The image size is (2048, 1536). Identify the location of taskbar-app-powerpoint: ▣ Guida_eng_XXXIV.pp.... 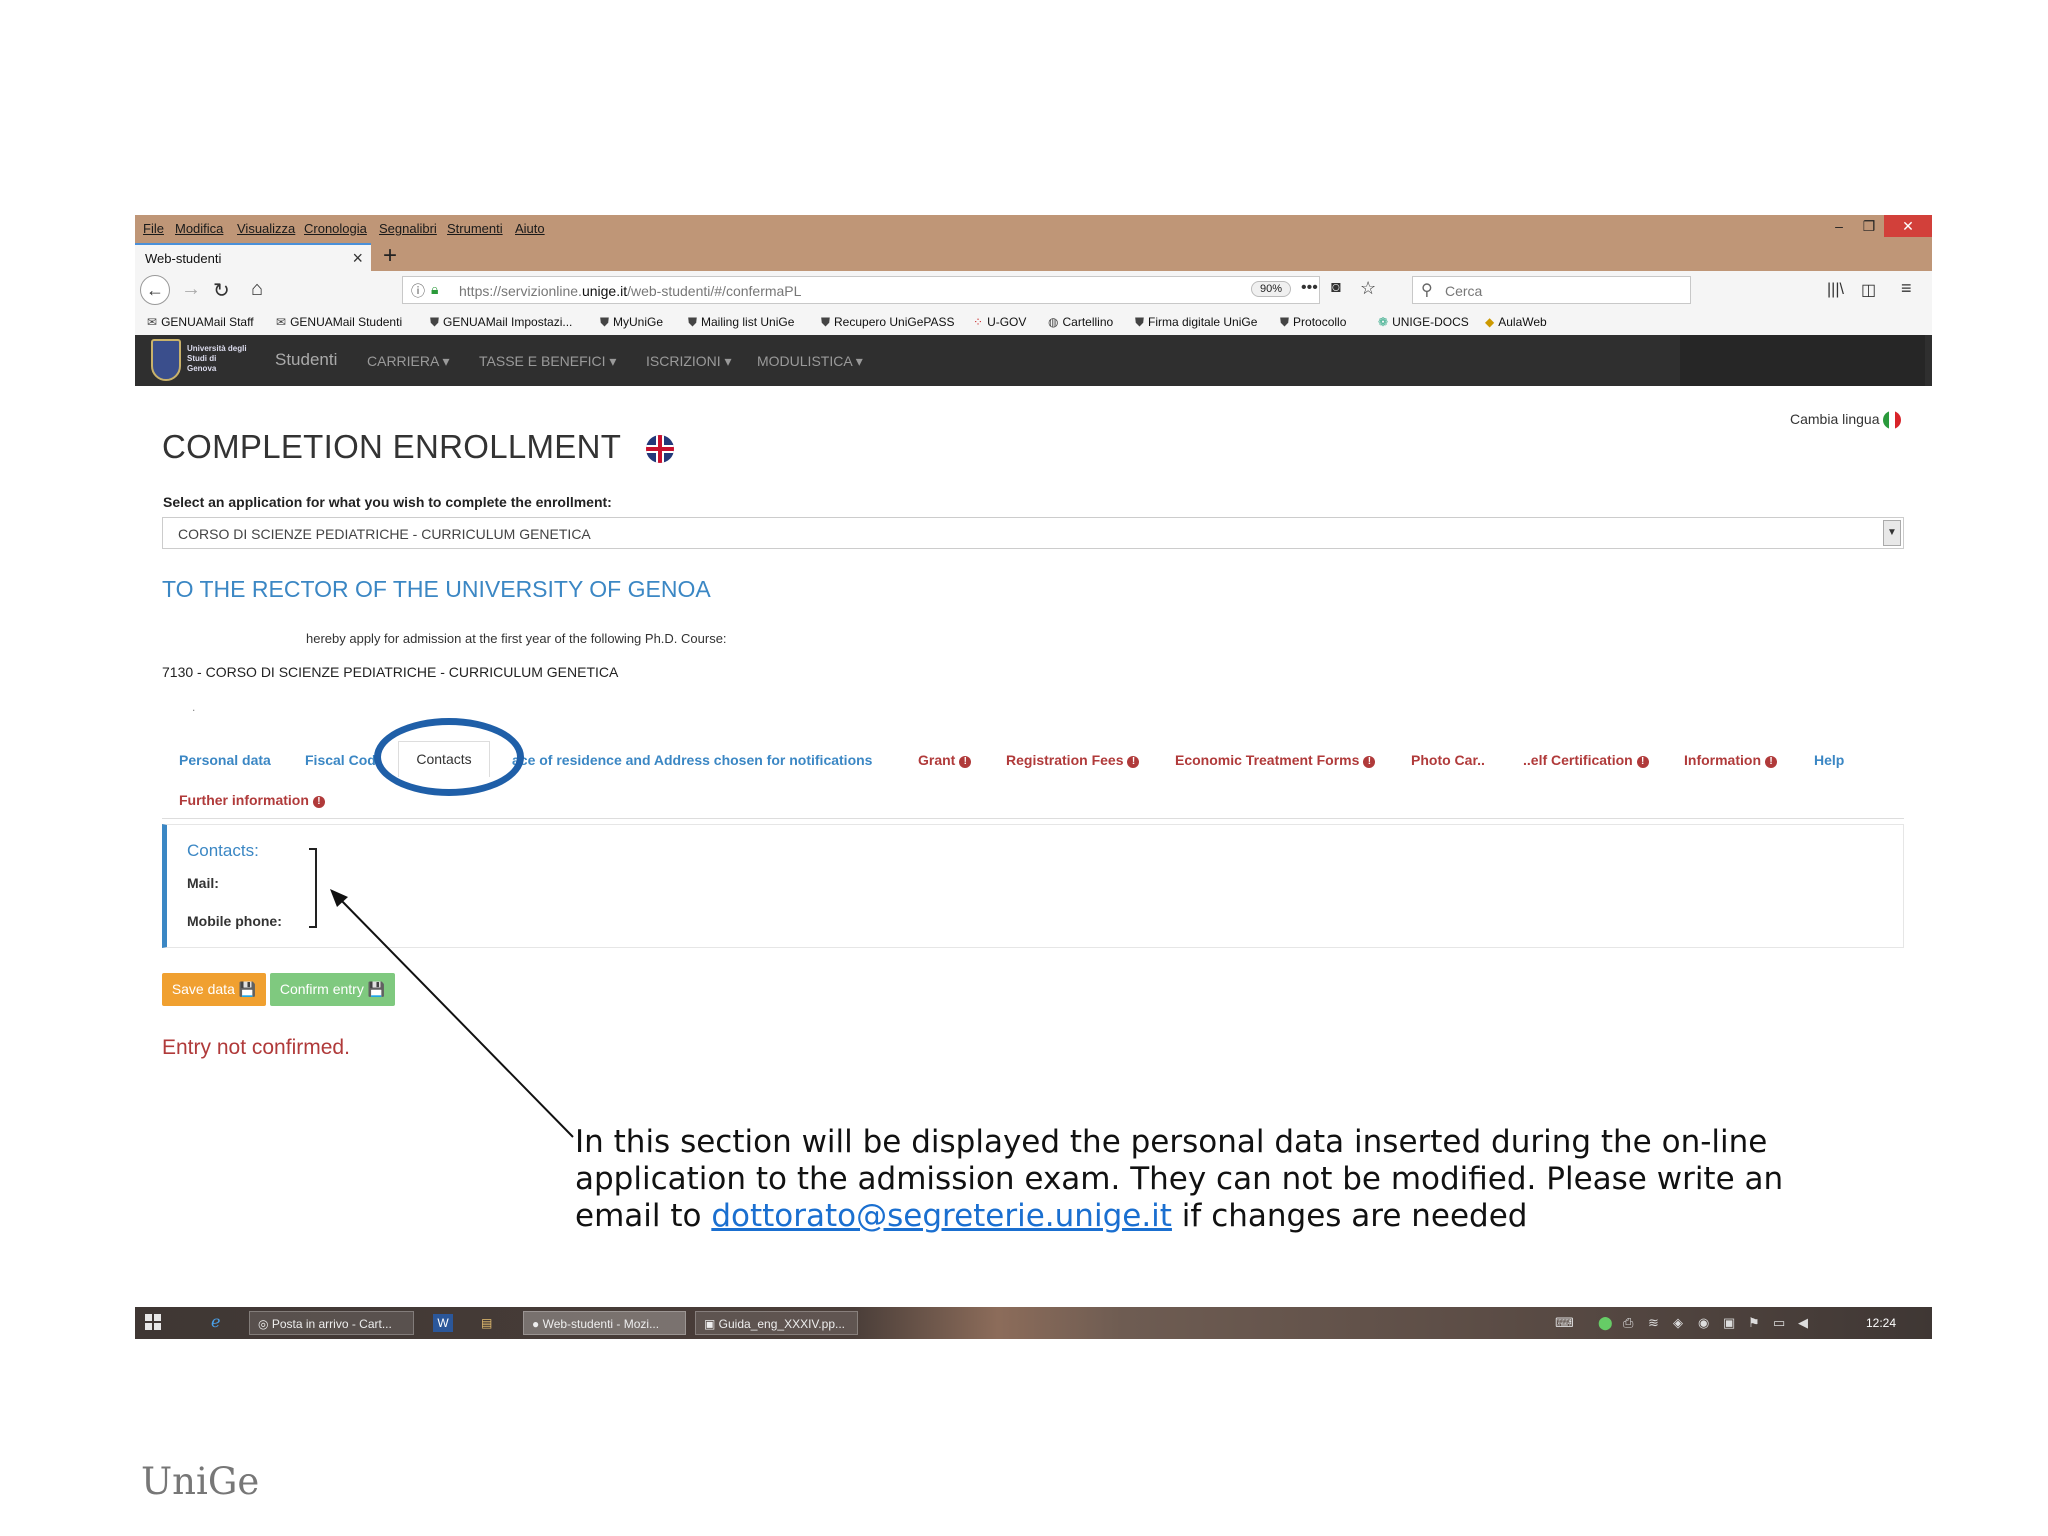
(776, 1323).